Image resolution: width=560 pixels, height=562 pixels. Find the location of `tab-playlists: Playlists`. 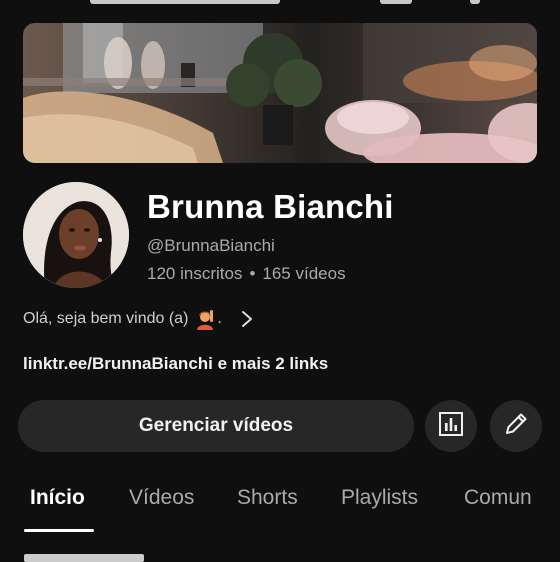

tab-playlists: Playlists is located at coordinates (379, 498).